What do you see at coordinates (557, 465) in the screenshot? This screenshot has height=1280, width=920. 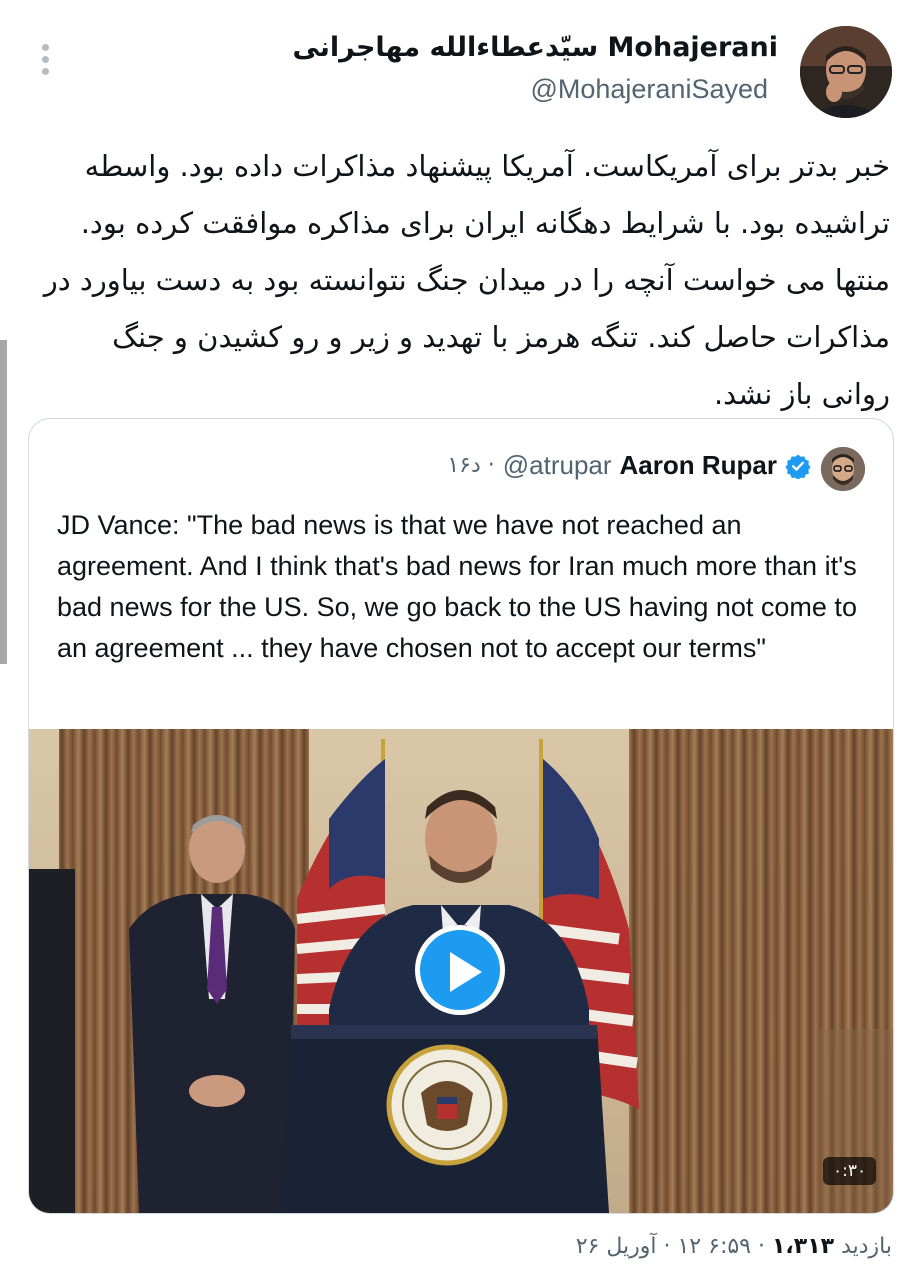 I see `quoted-handle: @atrupar` at bounding box center [557, 465].